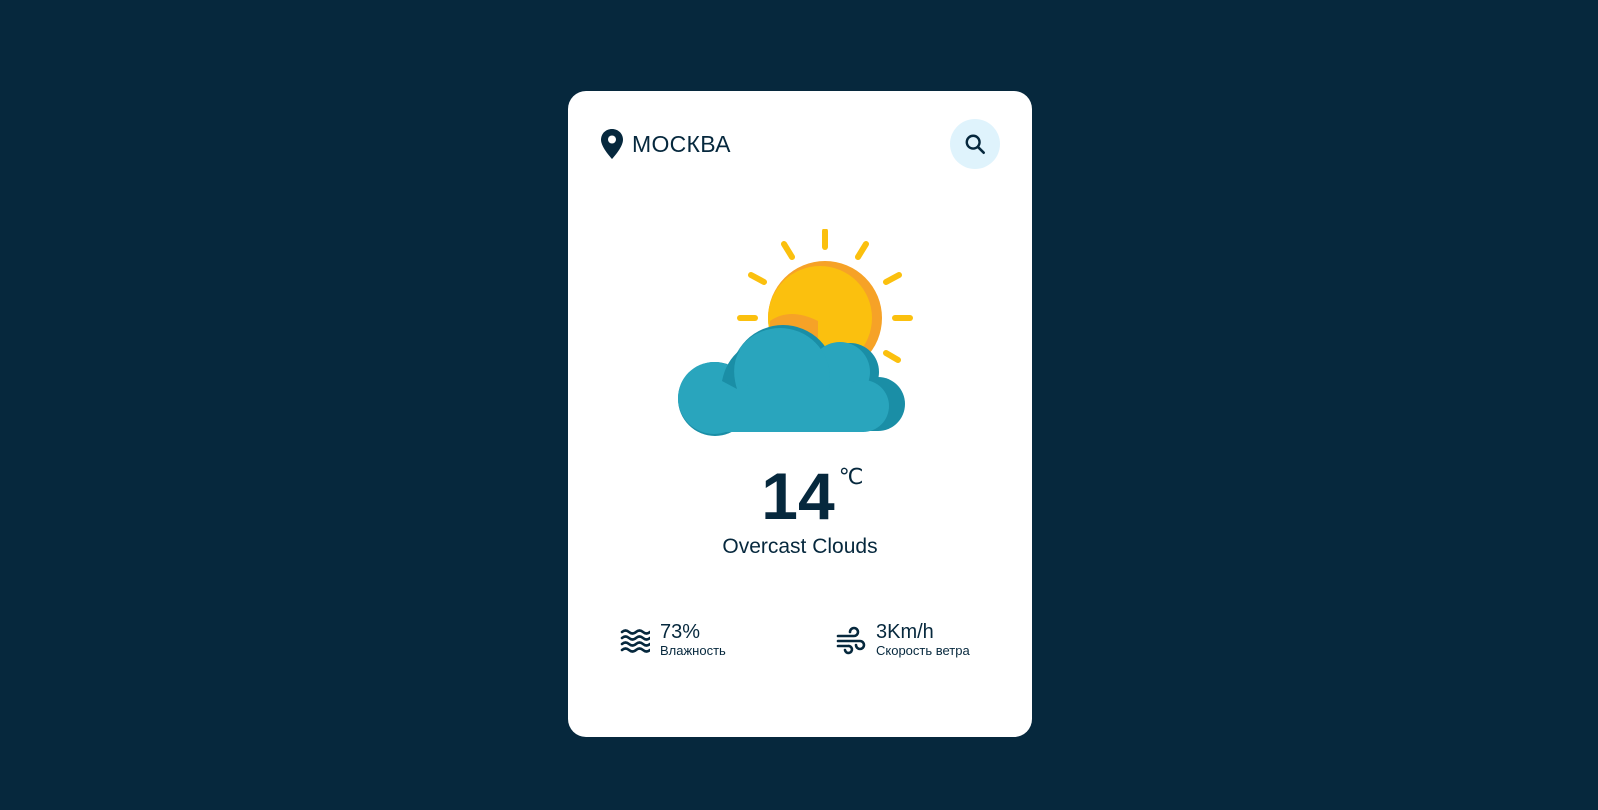  Describe the element at coordinates (681, 143) in the screenshot. I see `city-name: МОСКВА` at that location.